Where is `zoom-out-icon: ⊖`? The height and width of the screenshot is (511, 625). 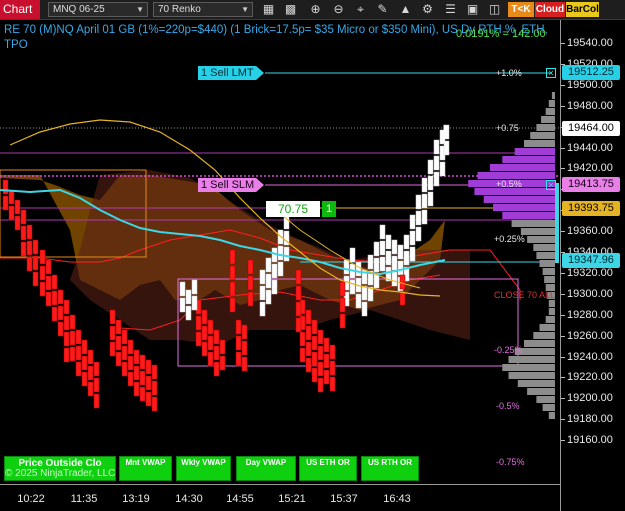 zoom-out-icon: ⊖ is located at coordinates (338, 9).